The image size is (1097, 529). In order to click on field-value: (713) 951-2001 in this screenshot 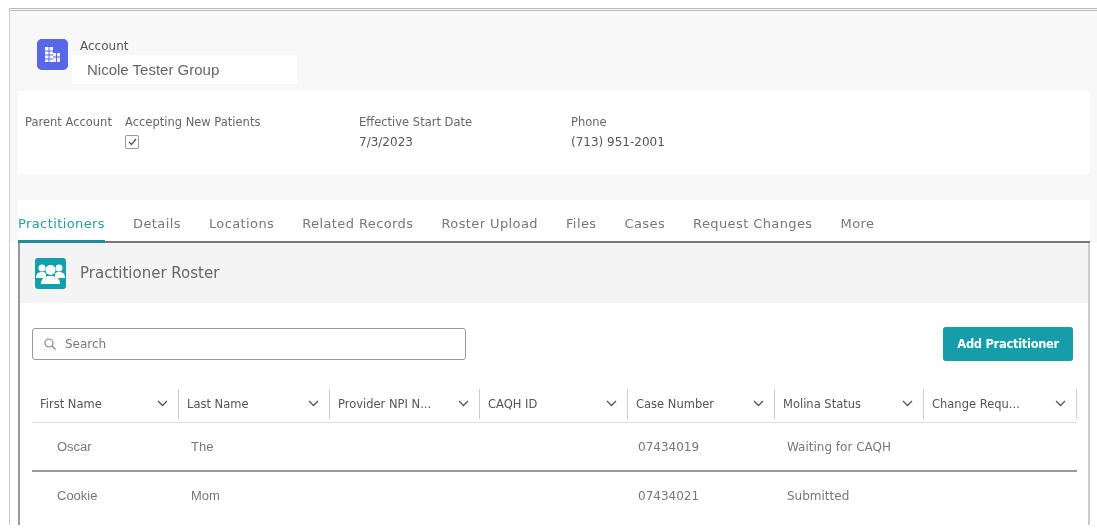, I will do `click(618, 142)`.